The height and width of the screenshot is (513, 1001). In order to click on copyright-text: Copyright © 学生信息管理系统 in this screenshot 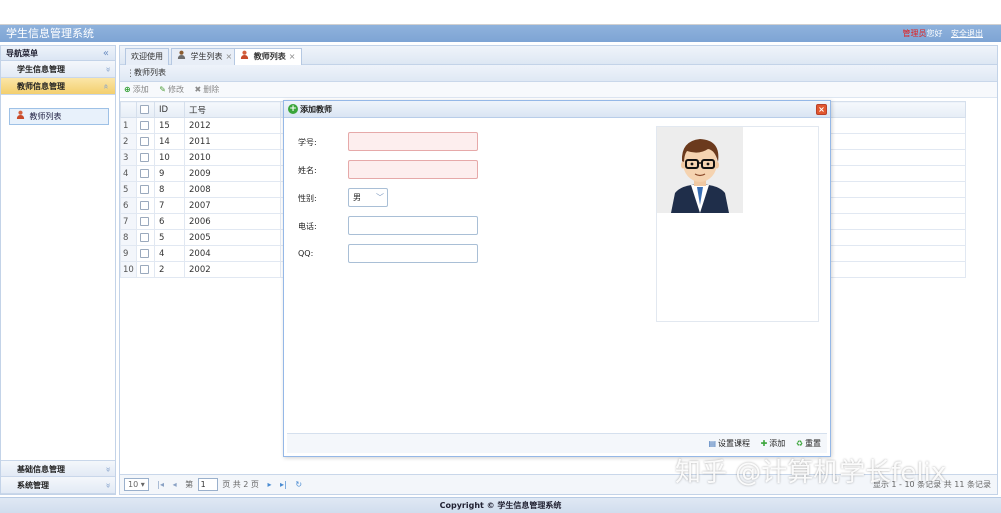, I will do `click(500, 505)`.